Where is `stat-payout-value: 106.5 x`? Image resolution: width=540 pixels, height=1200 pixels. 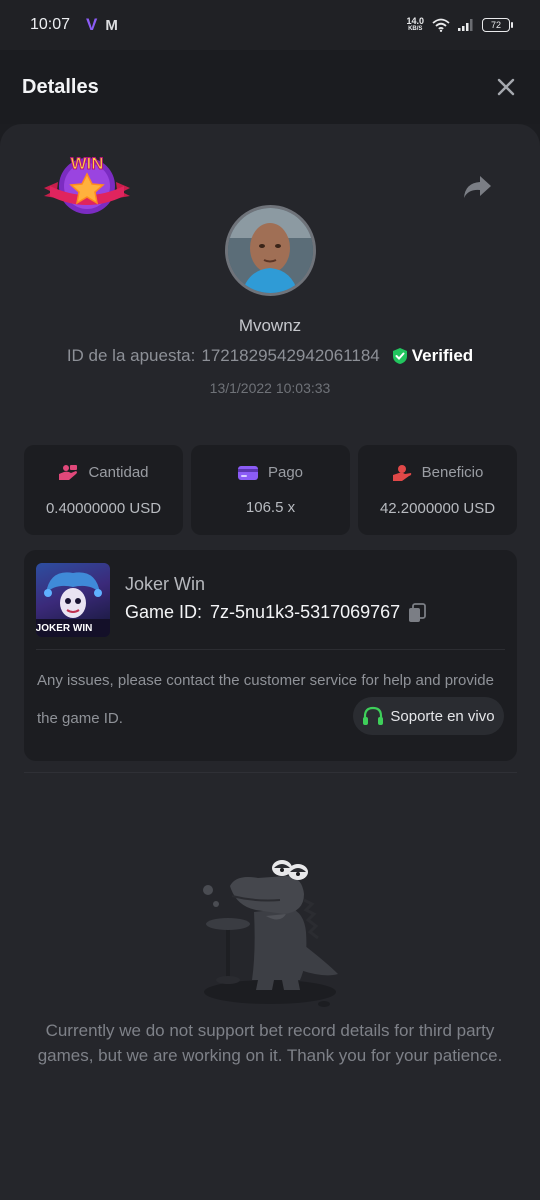 stat-payout-value: 106.5 x is located at coordinates (270, 507).